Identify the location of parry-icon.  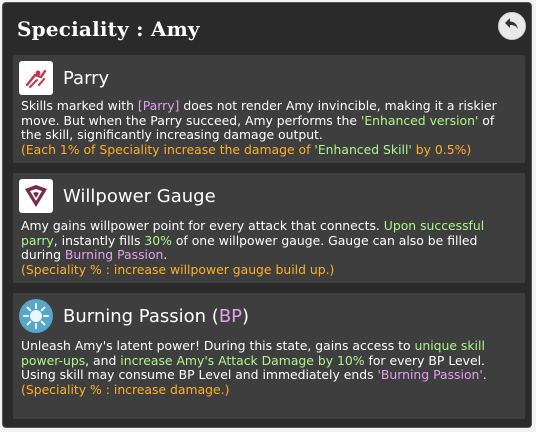
(36, 78).